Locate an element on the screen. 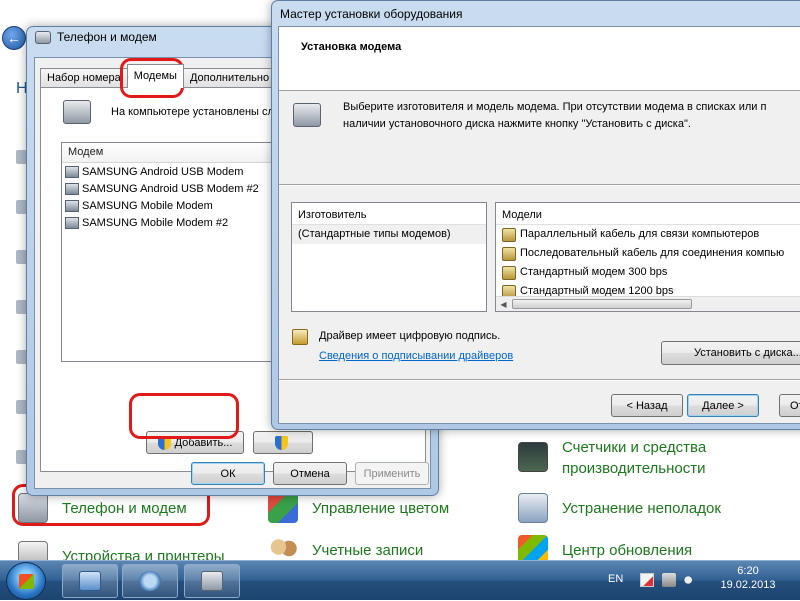 This screenshot has width=800, height=601. modems-info-text: На компьютере установлены сле is located at coordinates (196, 112).